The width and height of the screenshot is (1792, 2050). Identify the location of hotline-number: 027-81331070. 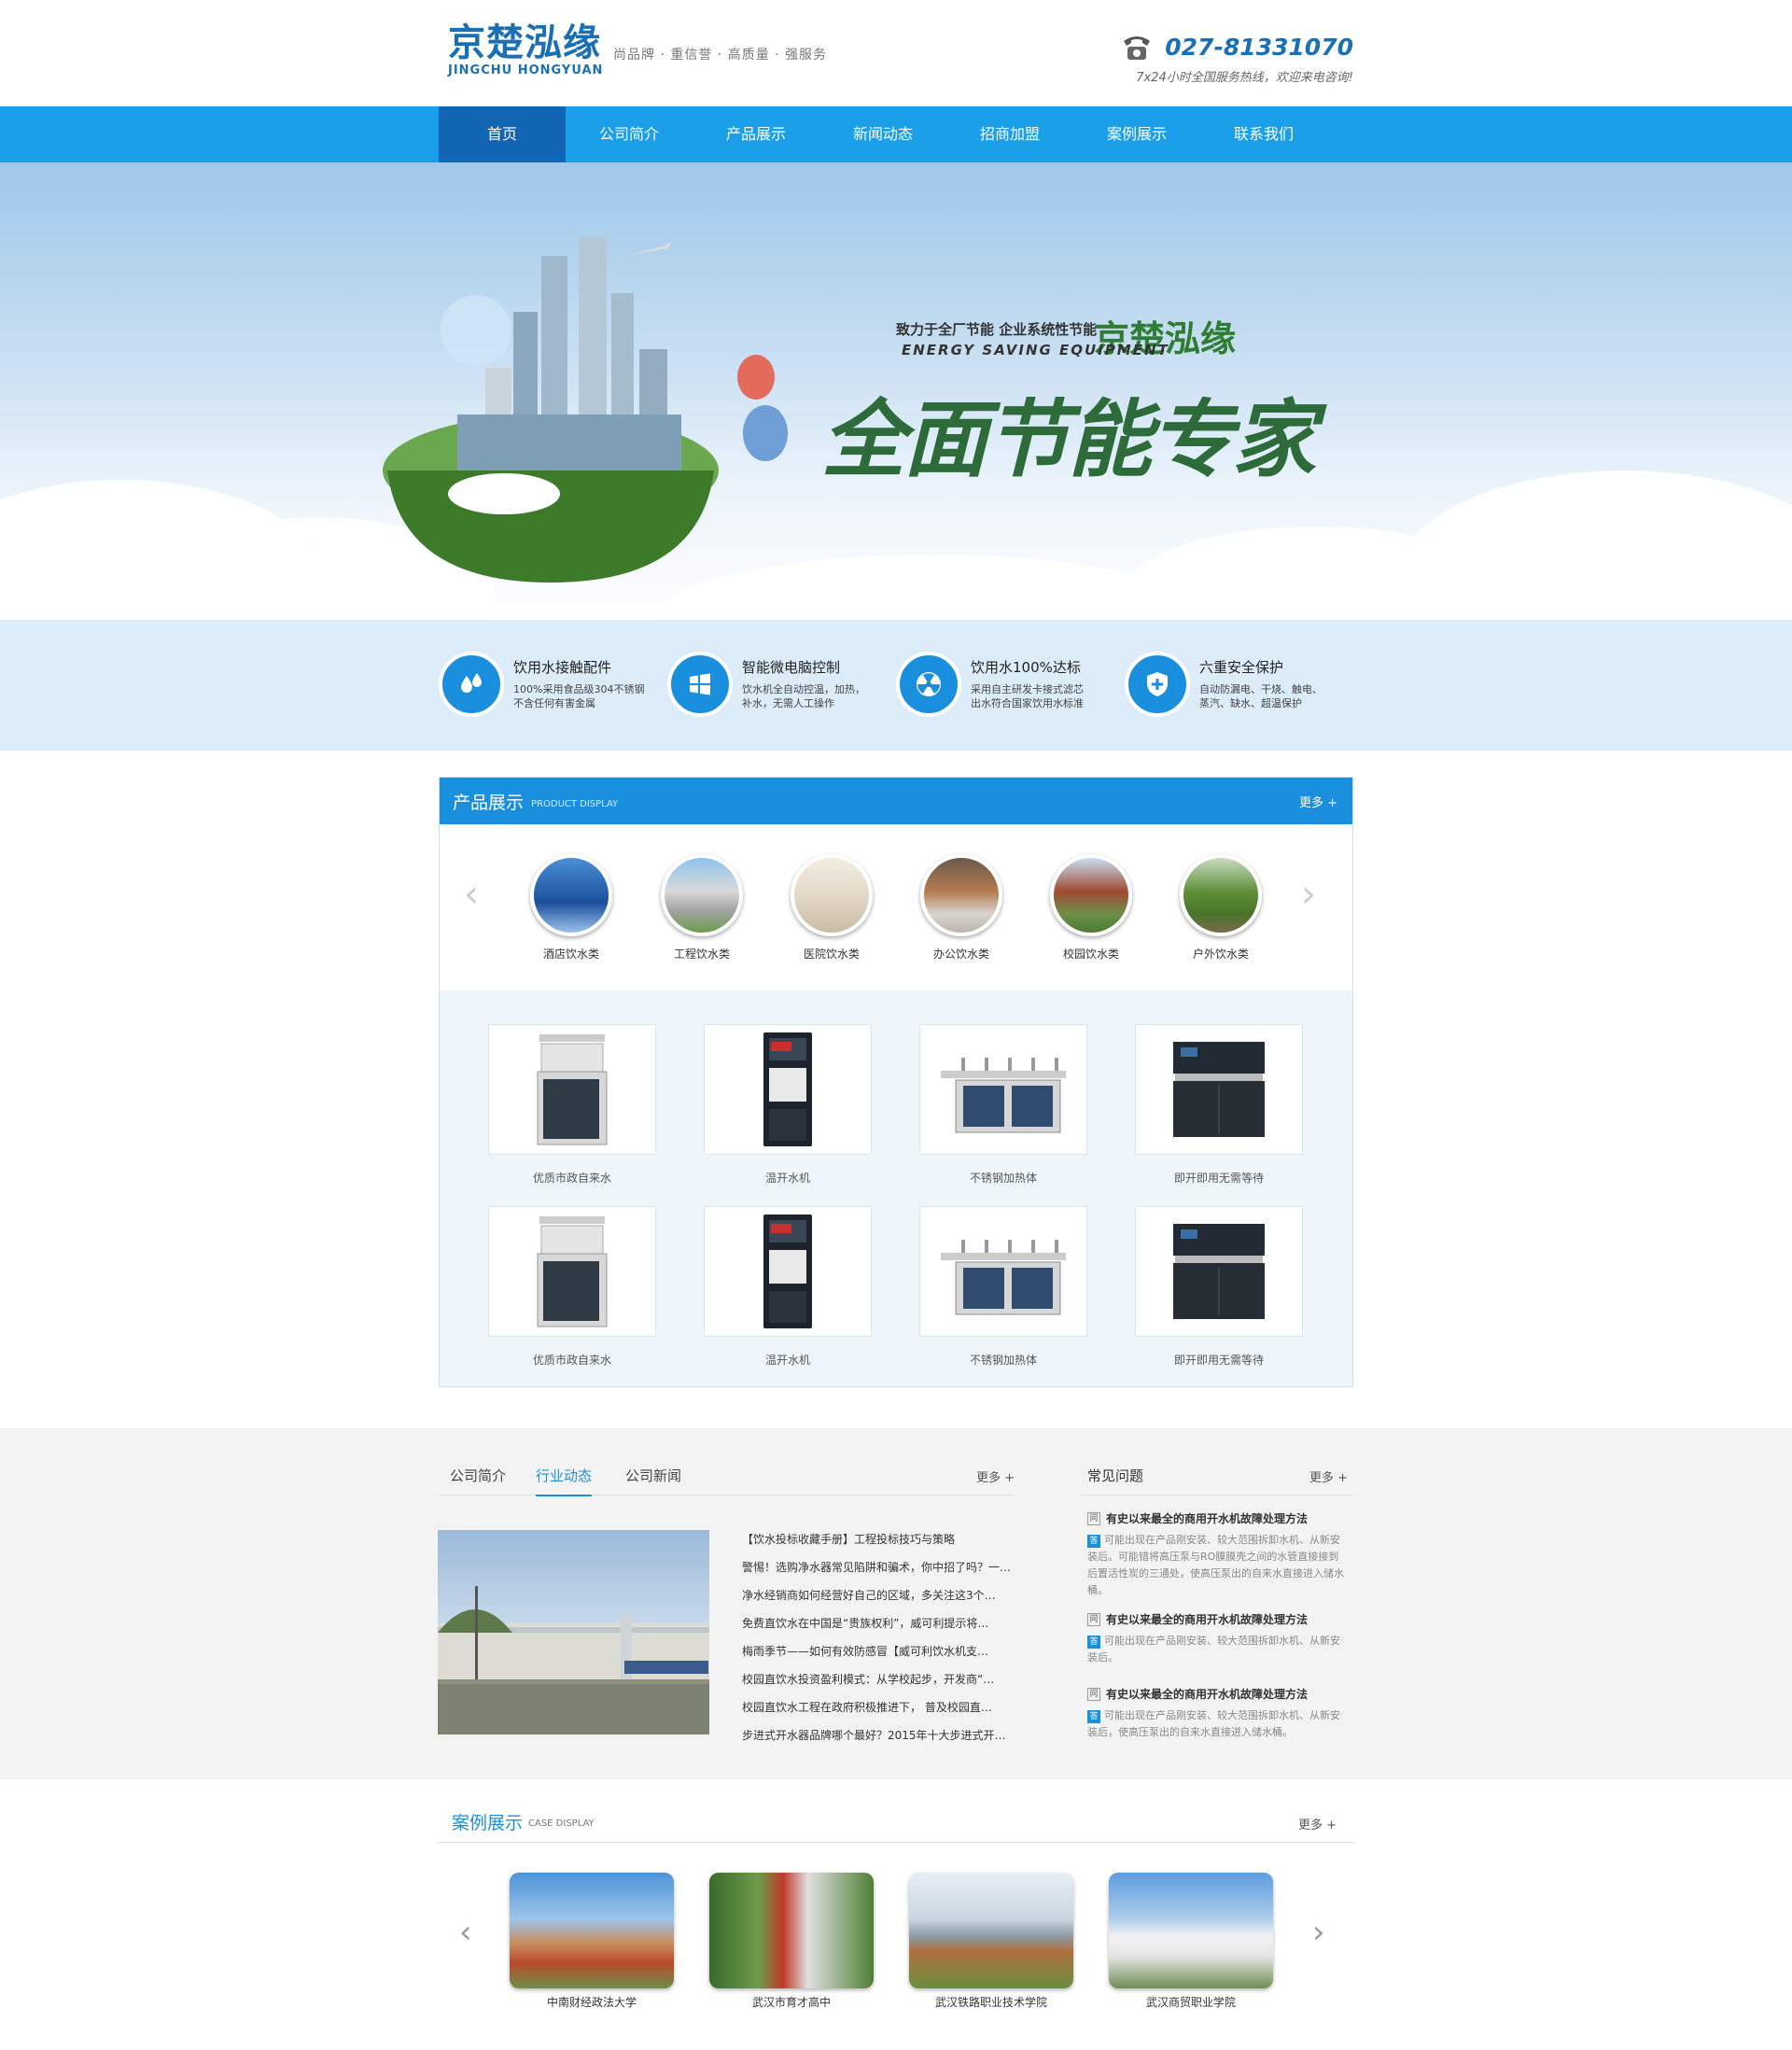
(1259, 47).